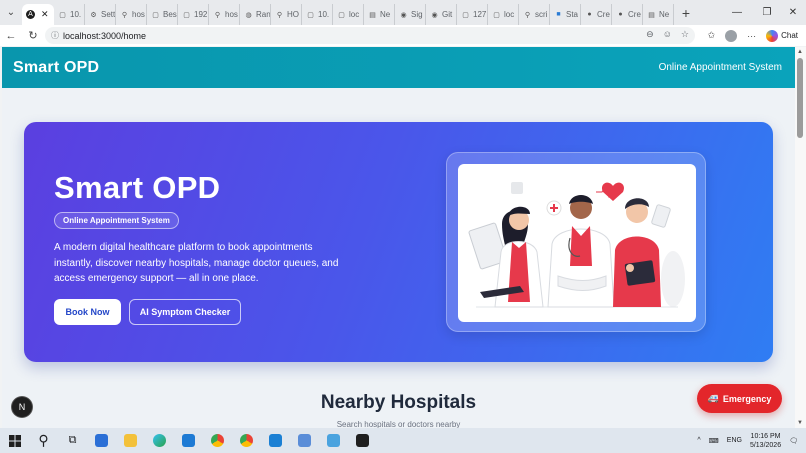 The width and height of the screenshot is (806, 453). Describe the element at coordinates (217, 440) in the screenshot. I see `chrome-icon` at that location.